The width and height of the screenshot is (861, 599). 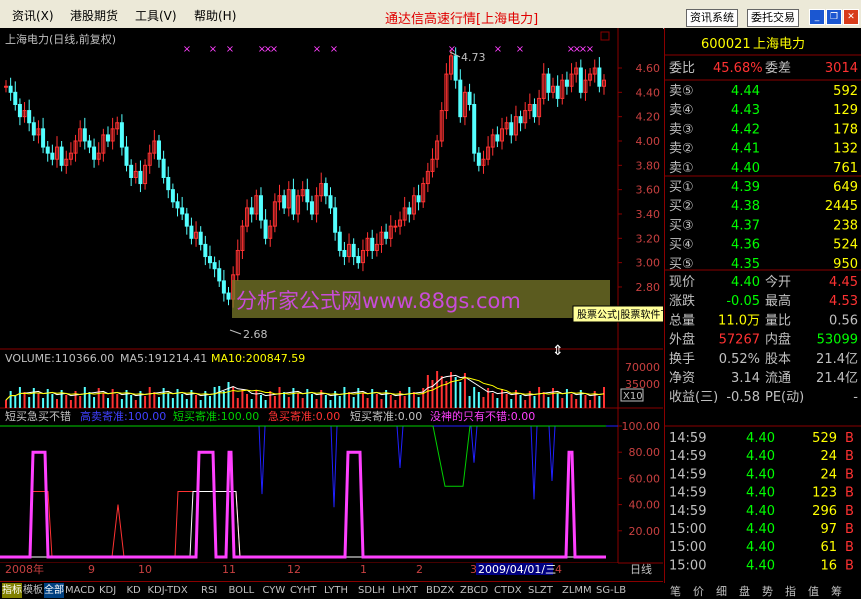 What do you see at coordinates (648, 92) in the screenshot?
I see `price-tick: 4.40` at bounding box center [648, 92].